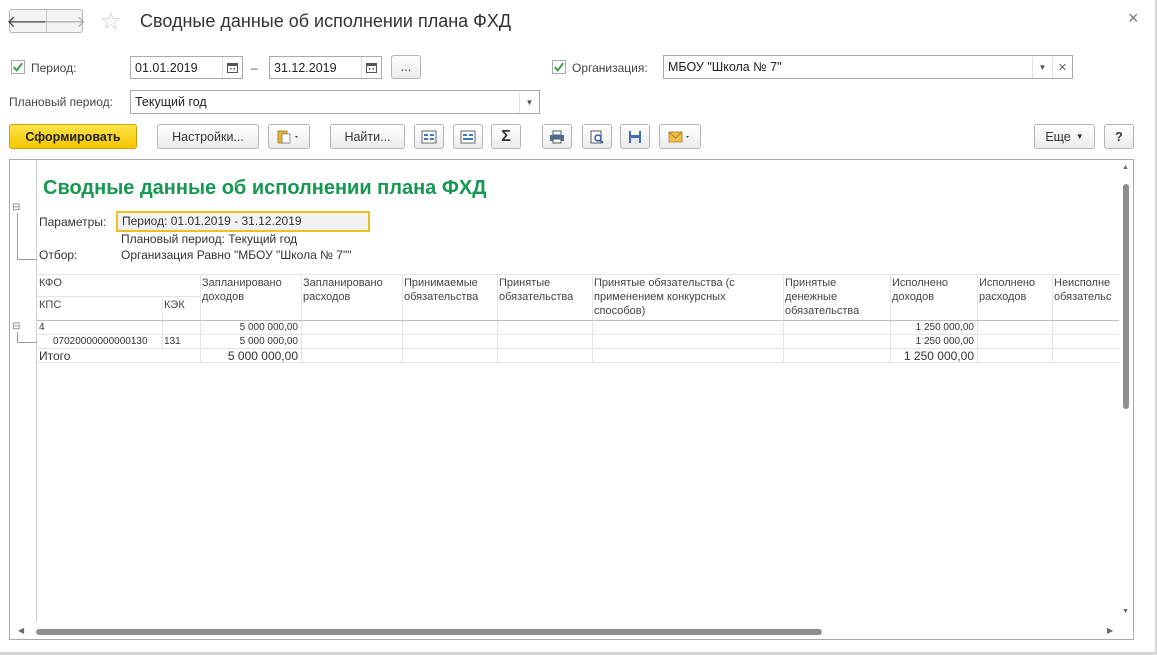 This screenshot has width=1157, height=655. What do you see at coordinates (236, 255) in the screenshot?
I see `filter-value: Организация Равно "МБОУ "Школа № 7""` at bounding box center [236, 255].